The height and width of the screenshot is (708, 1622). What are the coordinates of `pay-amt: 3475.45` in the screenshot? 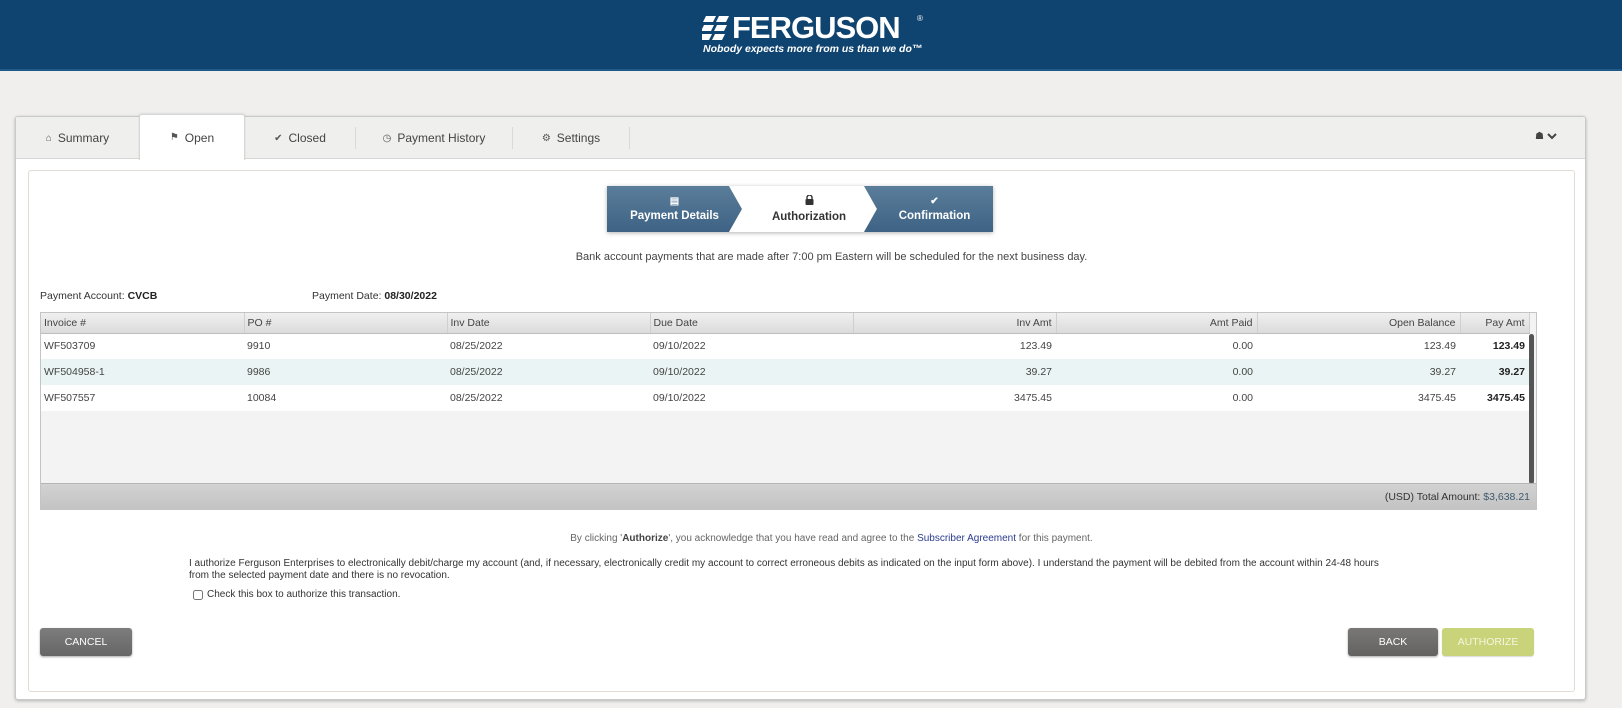 It's located at (1494, 398).